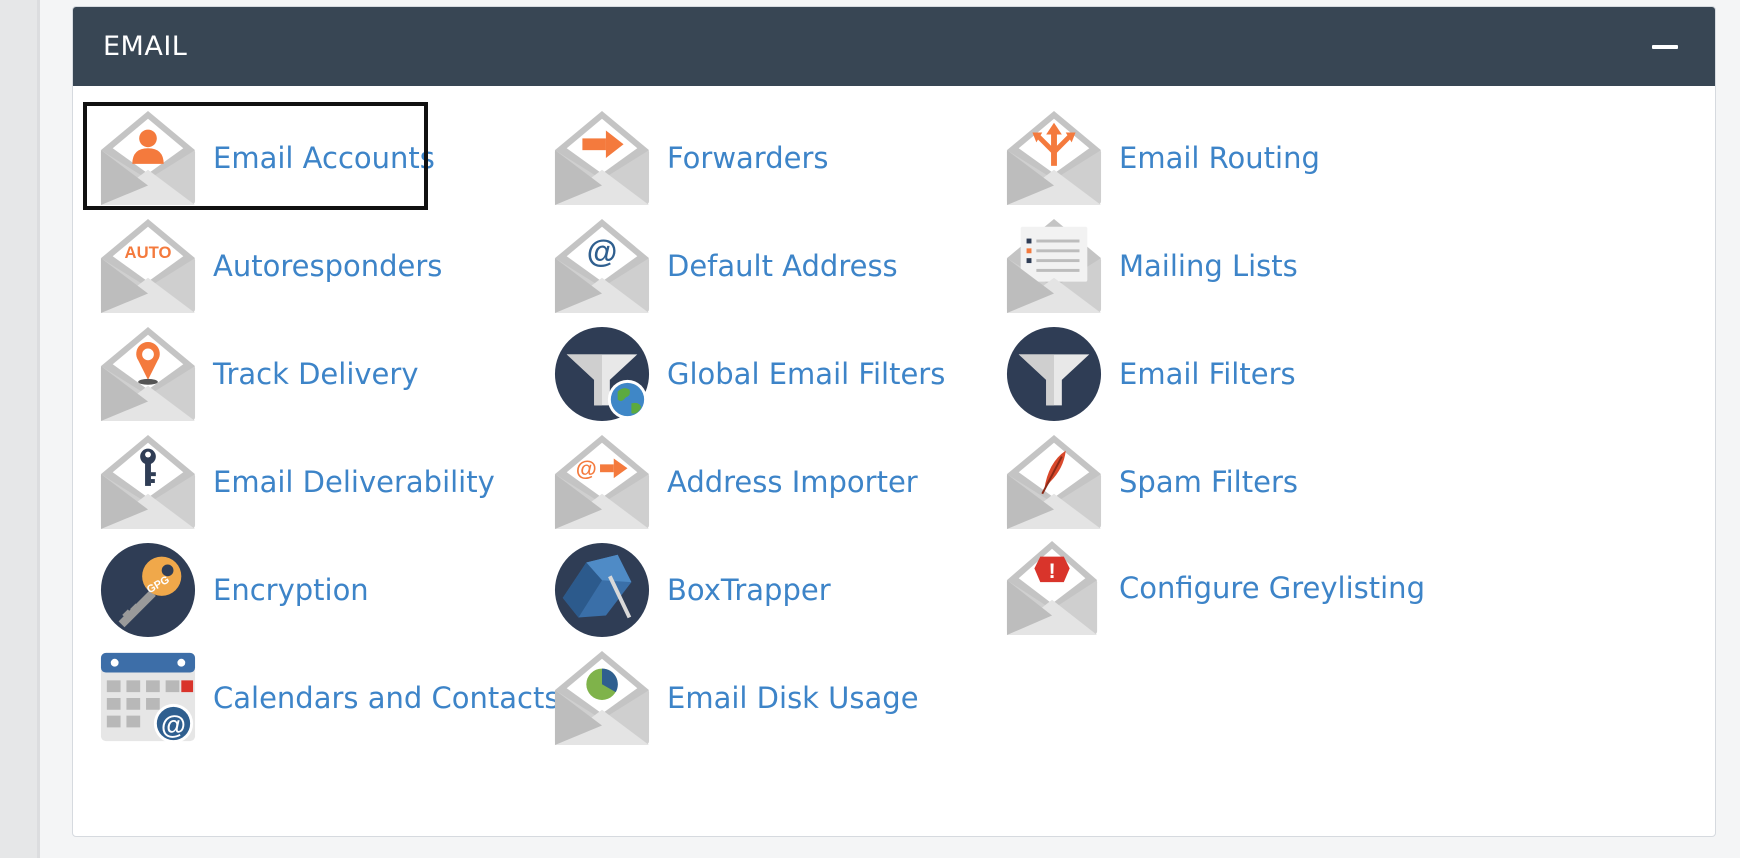 This screenshot has height=858, width=1740. Describe the element at coordinates (894, 46) in the screenshot. I see `panel-header: EMAIL` at that location.